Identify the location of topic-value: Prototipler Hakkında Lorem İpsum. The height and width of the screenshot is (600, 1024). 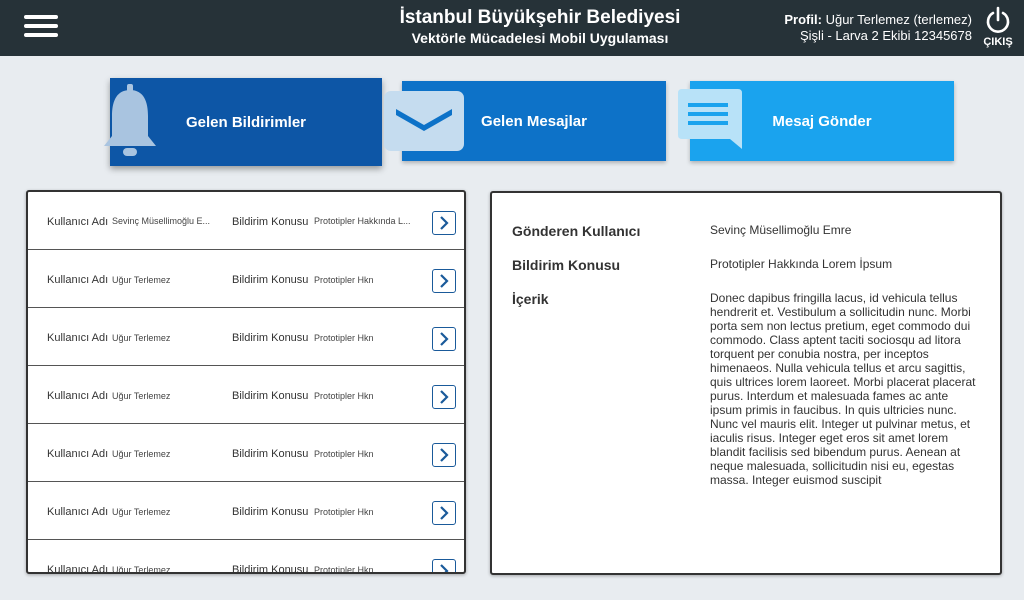
(801, 264).